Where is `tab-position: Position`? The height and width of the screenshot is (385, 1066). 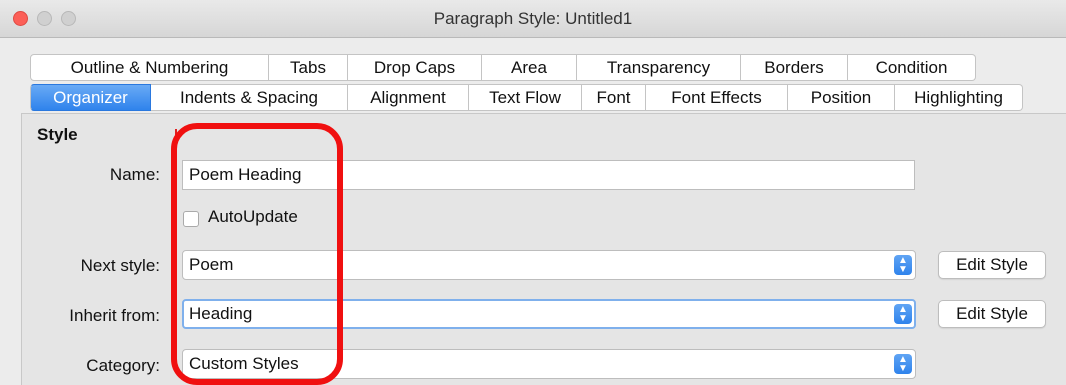 tab-position: Position is located at coordinates (841, 97).